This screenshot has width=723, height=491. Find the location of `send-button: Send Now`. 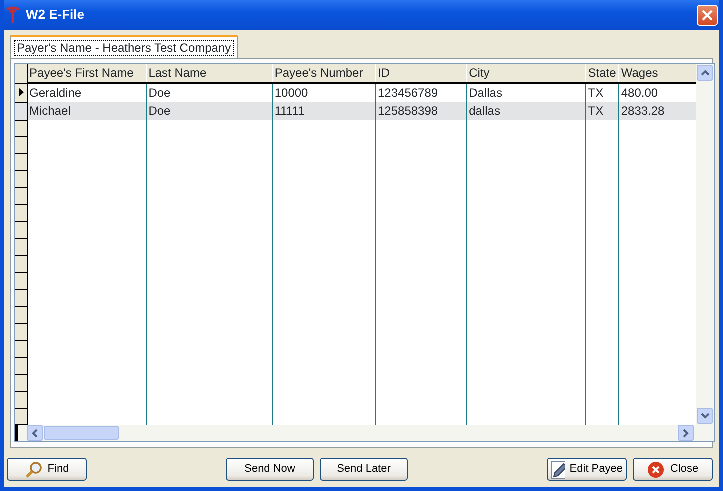

send-button: Send Now is located at coordinates (270, 469).